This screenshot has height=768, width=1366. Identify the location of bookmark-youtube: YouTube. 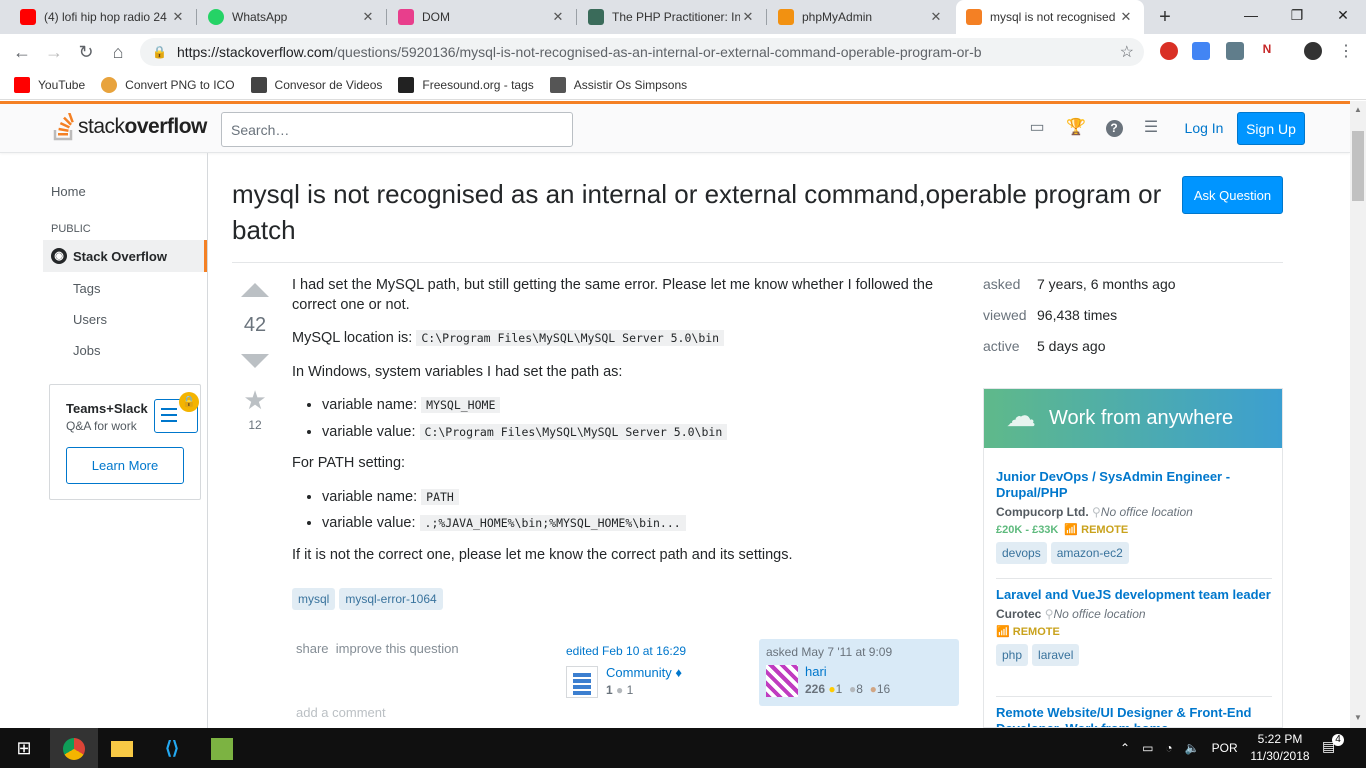
(49, 84).